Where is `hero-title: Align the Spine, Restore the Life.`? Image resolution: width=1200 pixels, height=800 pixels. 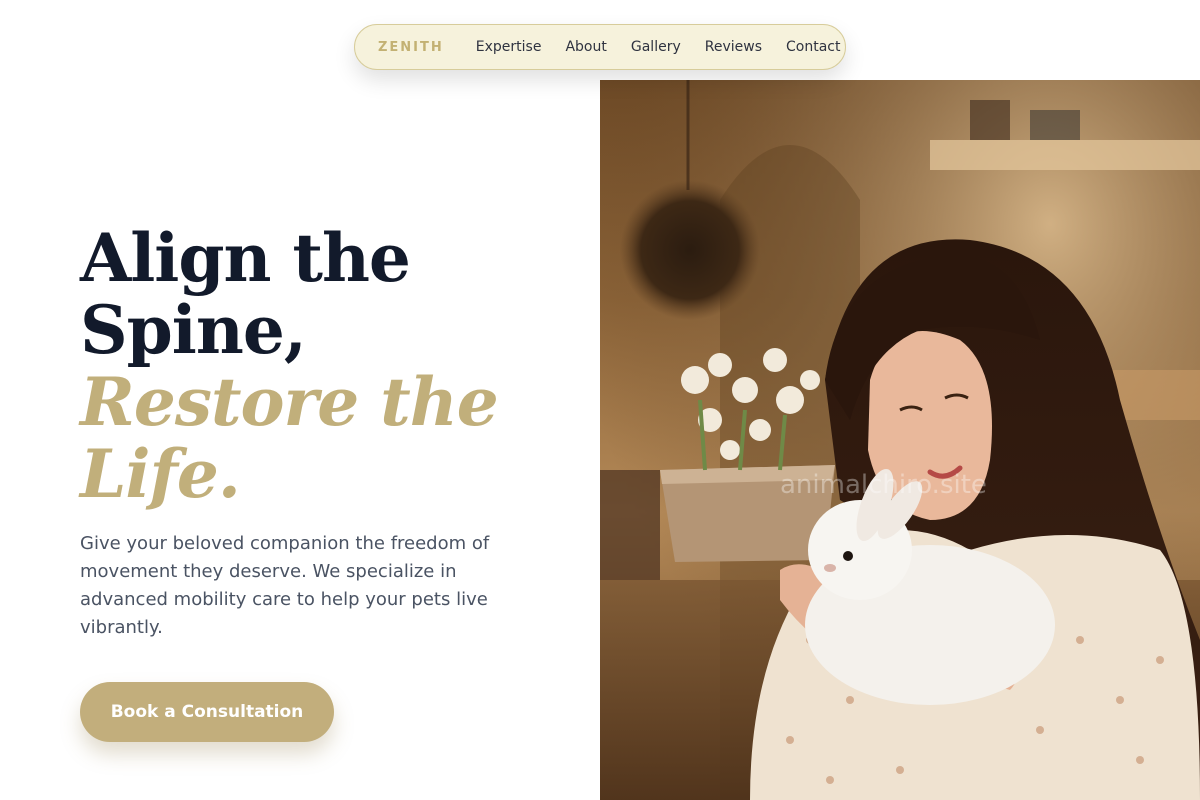 hero-title: Align the Spine, Restore the Life. is located at coordinates (315, 366).